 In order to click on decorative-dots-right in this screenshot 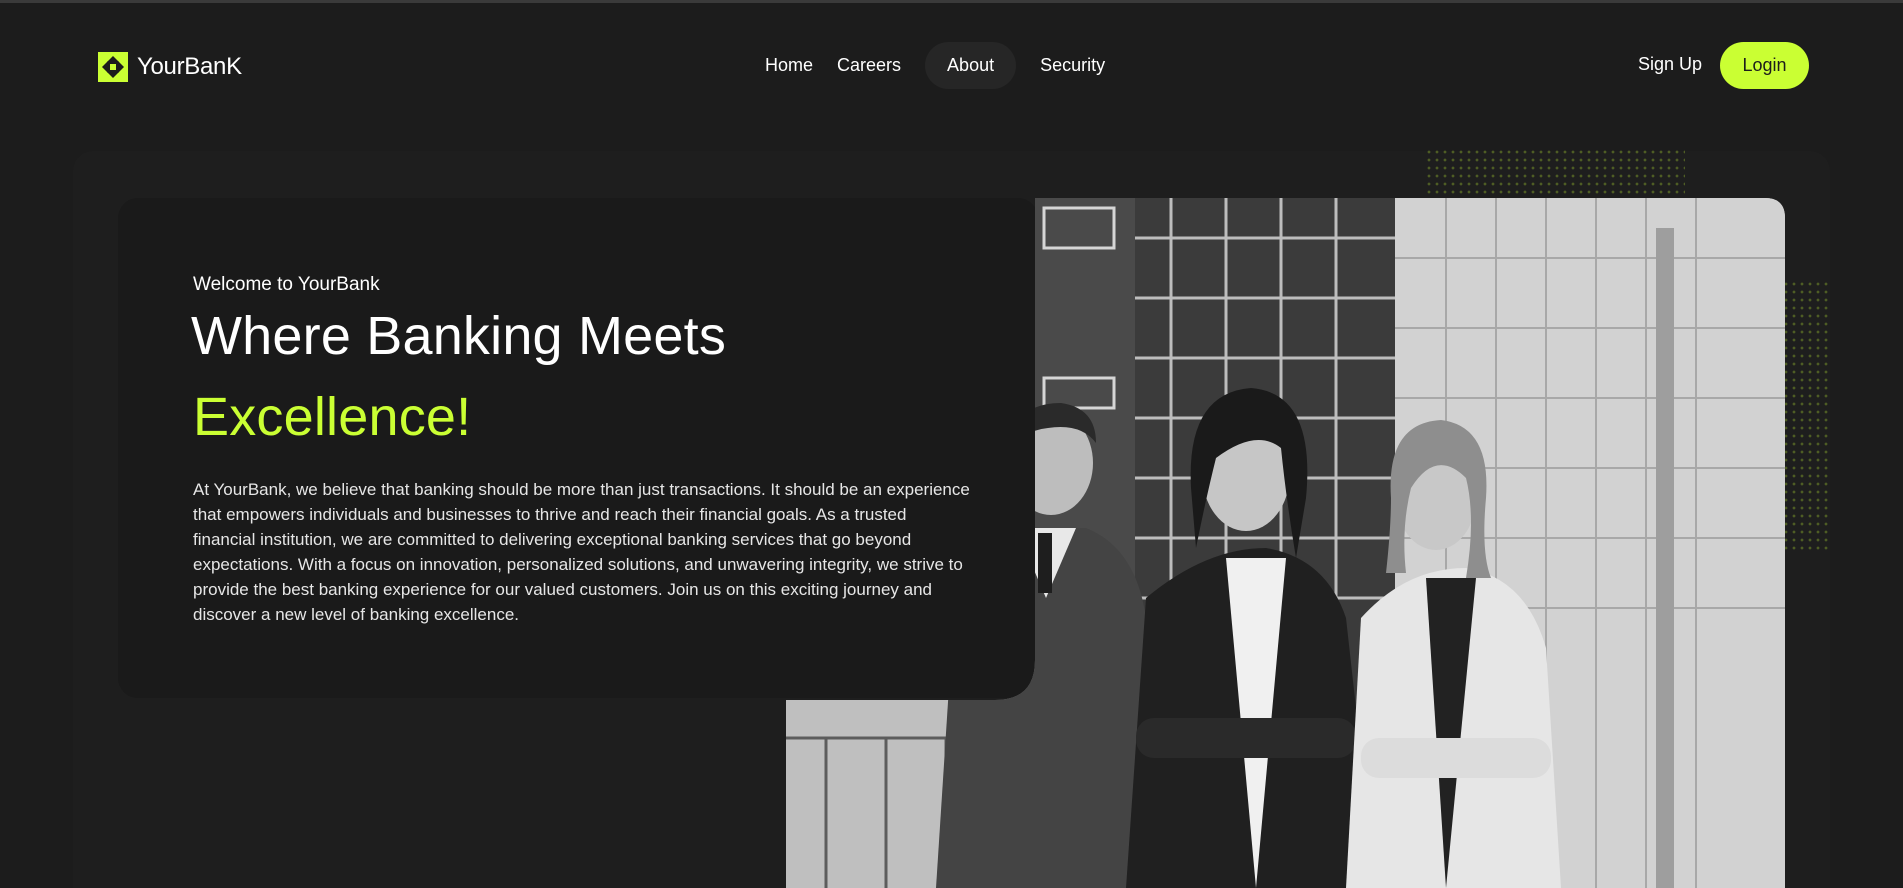, I will do `click(1807, 415)`.